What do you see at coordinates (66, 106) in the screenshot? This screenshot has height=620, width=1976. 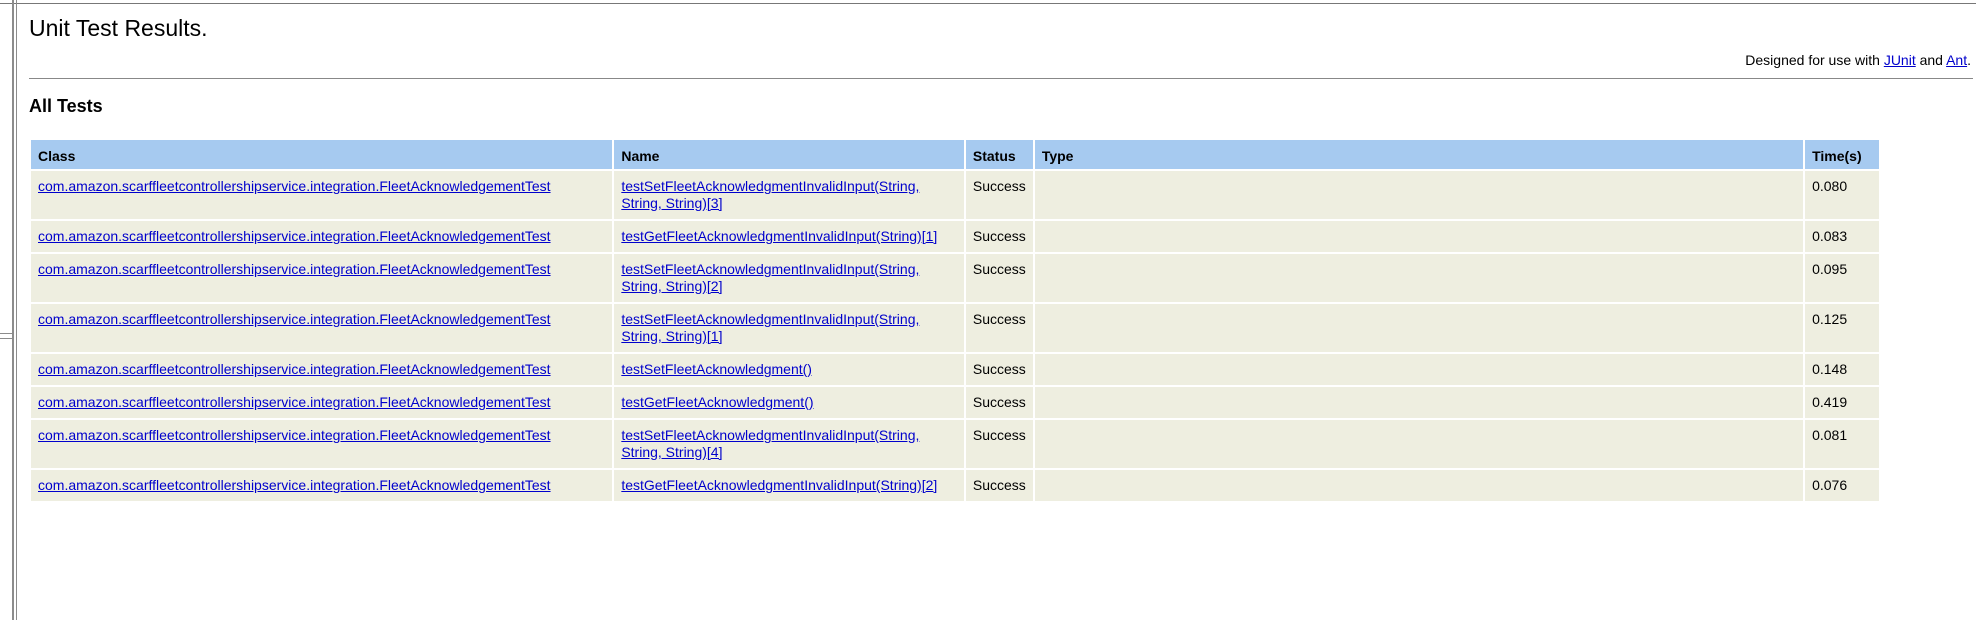 I see `section-title: All Tests` at bounding box center [66, 106].